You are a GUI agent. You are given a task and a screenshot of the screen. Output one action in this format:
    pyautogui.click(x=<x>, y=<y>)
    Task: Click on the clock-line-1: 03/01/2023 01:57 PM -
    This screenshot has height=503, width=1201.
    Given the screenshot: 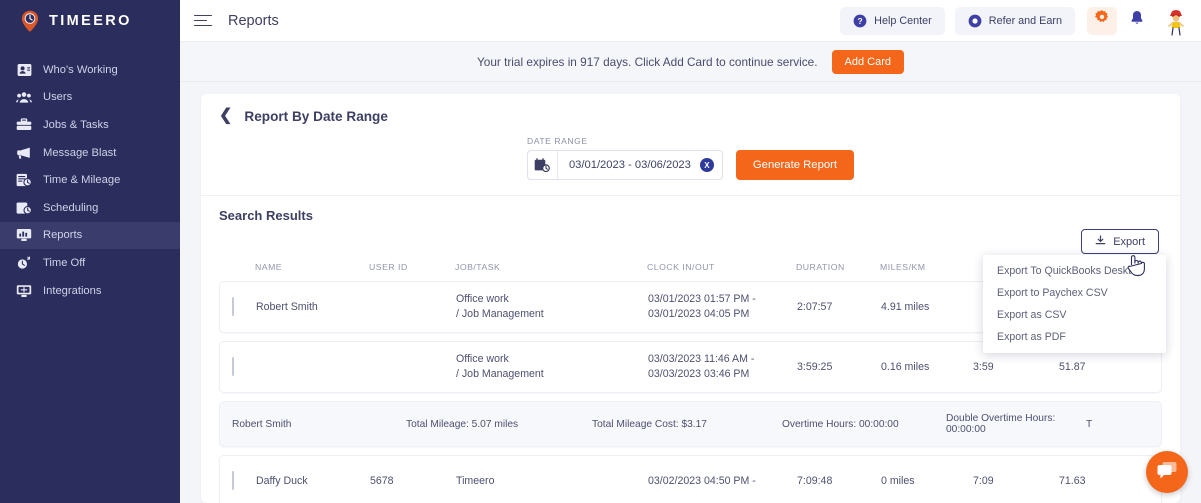 What is the action you would take?
    pyautogui.click(x=702, y=298)
    